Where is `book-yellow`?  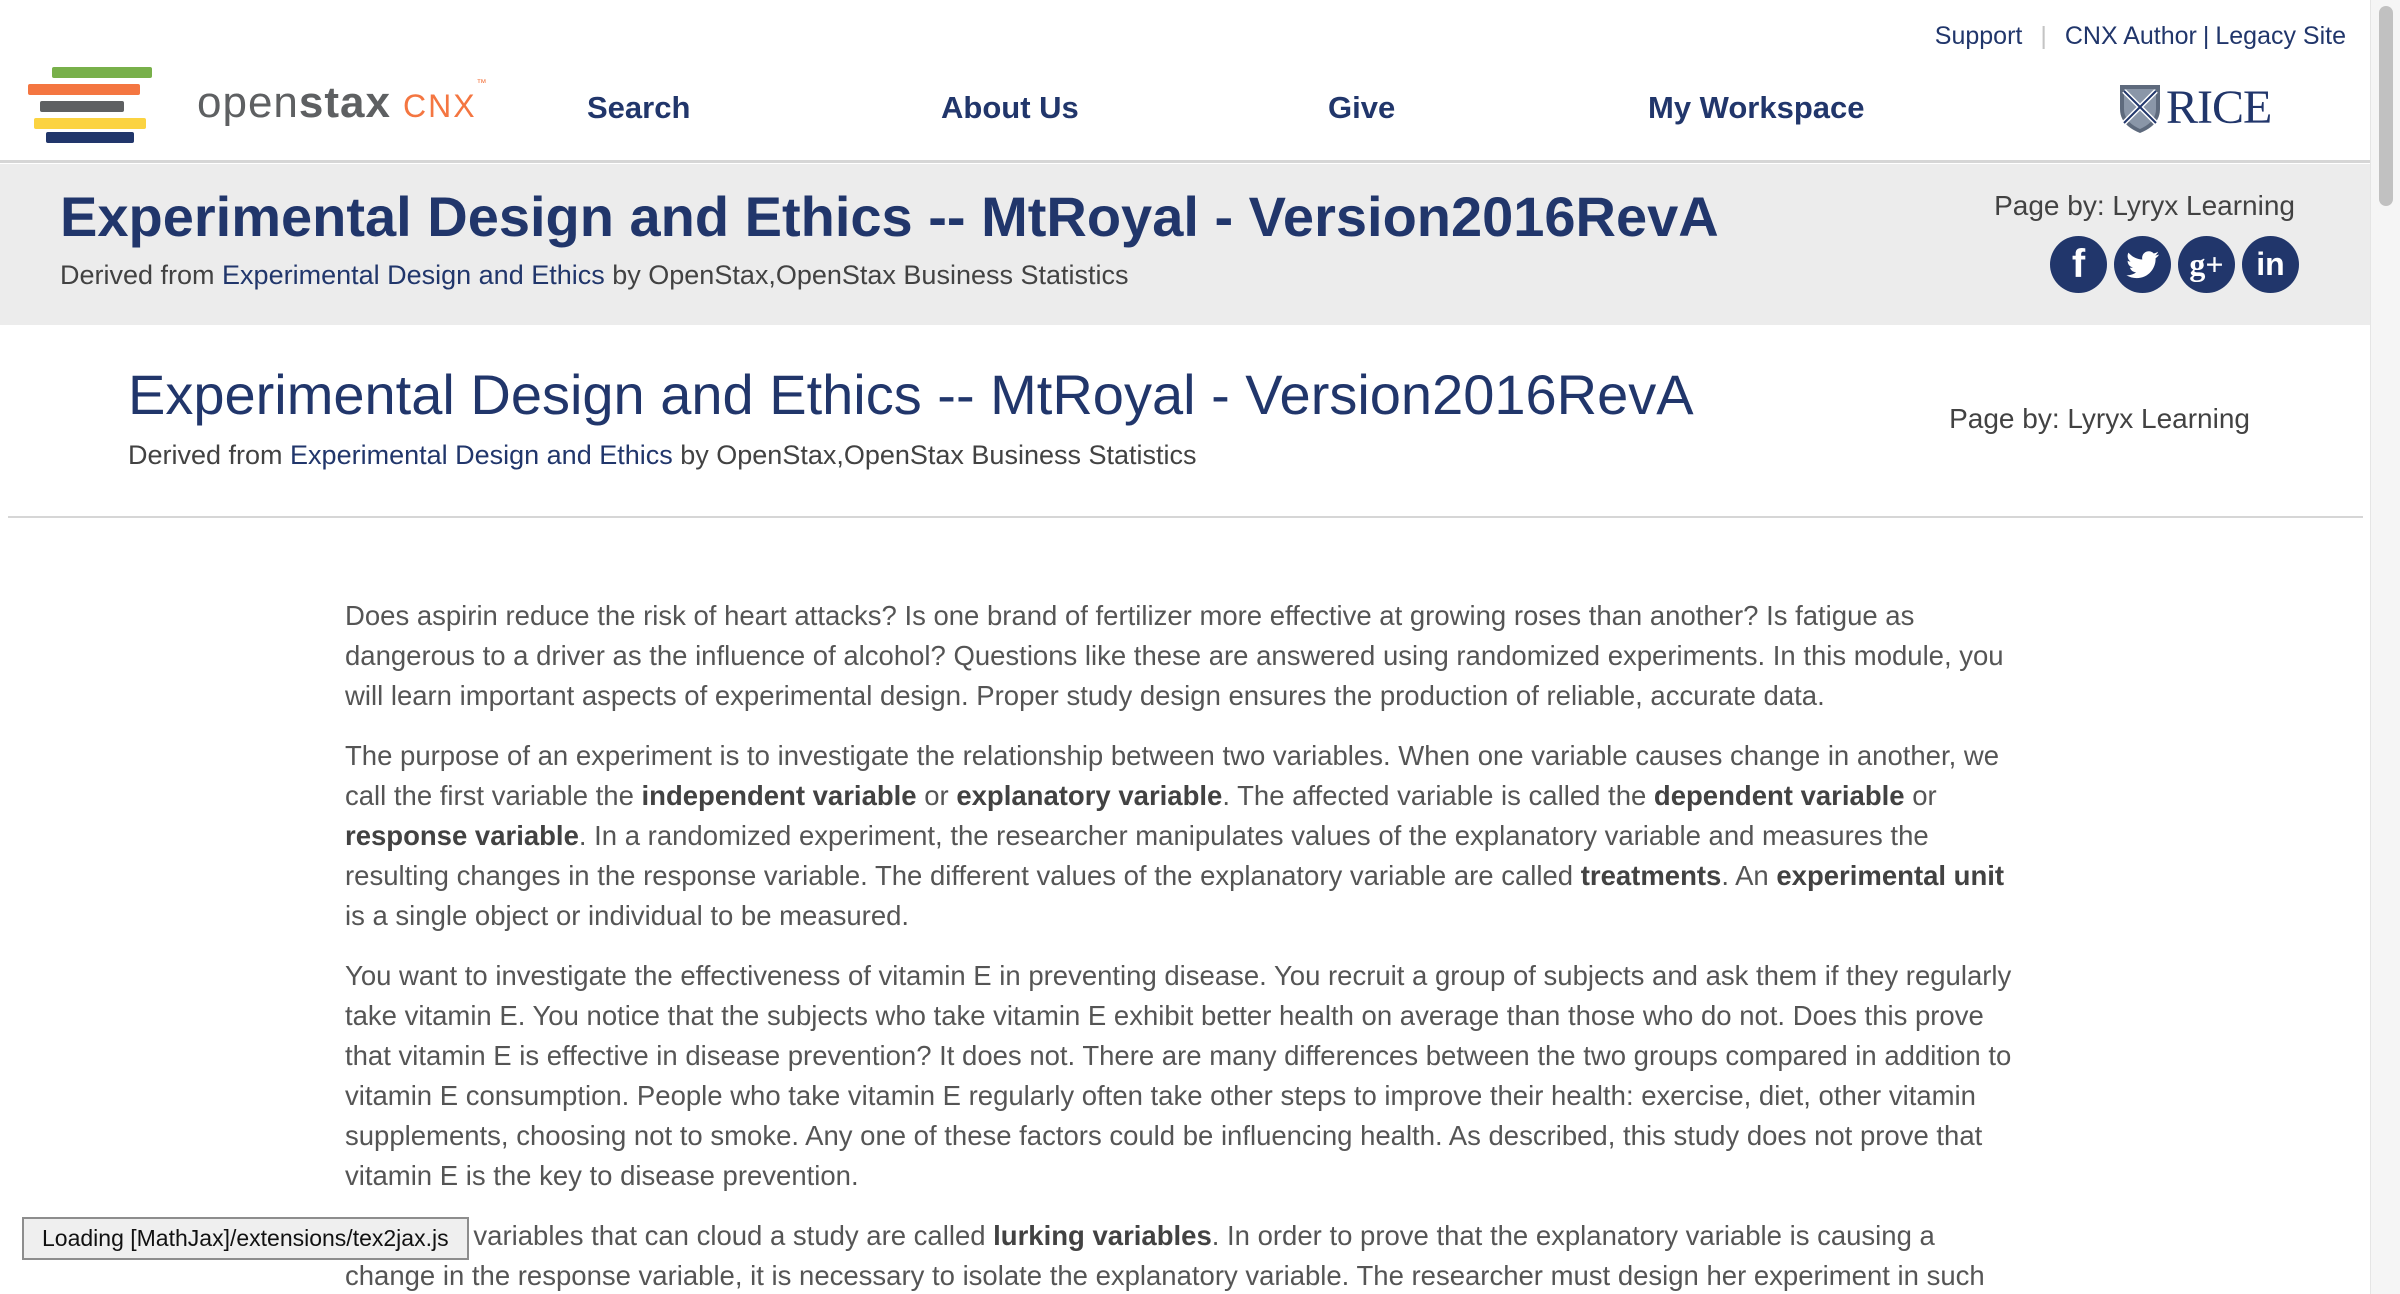
book-yellow is located at coordinates (90, 123).